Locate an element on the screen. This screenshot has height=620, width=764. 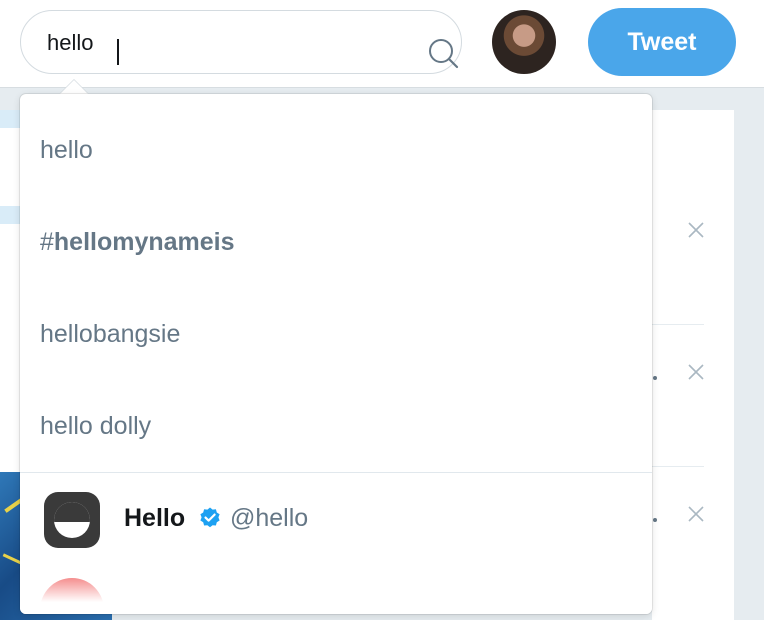
suggestion-item: hello dolly is located at coordinates (336, 426).